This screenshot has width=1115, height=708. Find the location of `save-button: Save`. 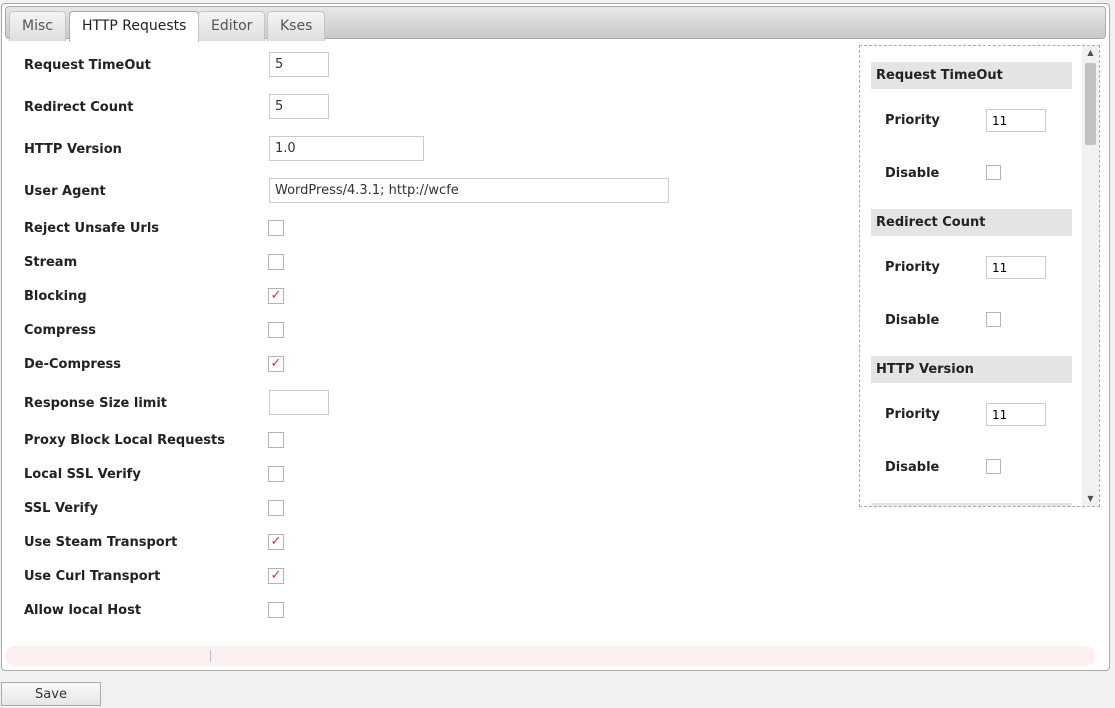

save-button: Save is located at coordinates (51, 694).